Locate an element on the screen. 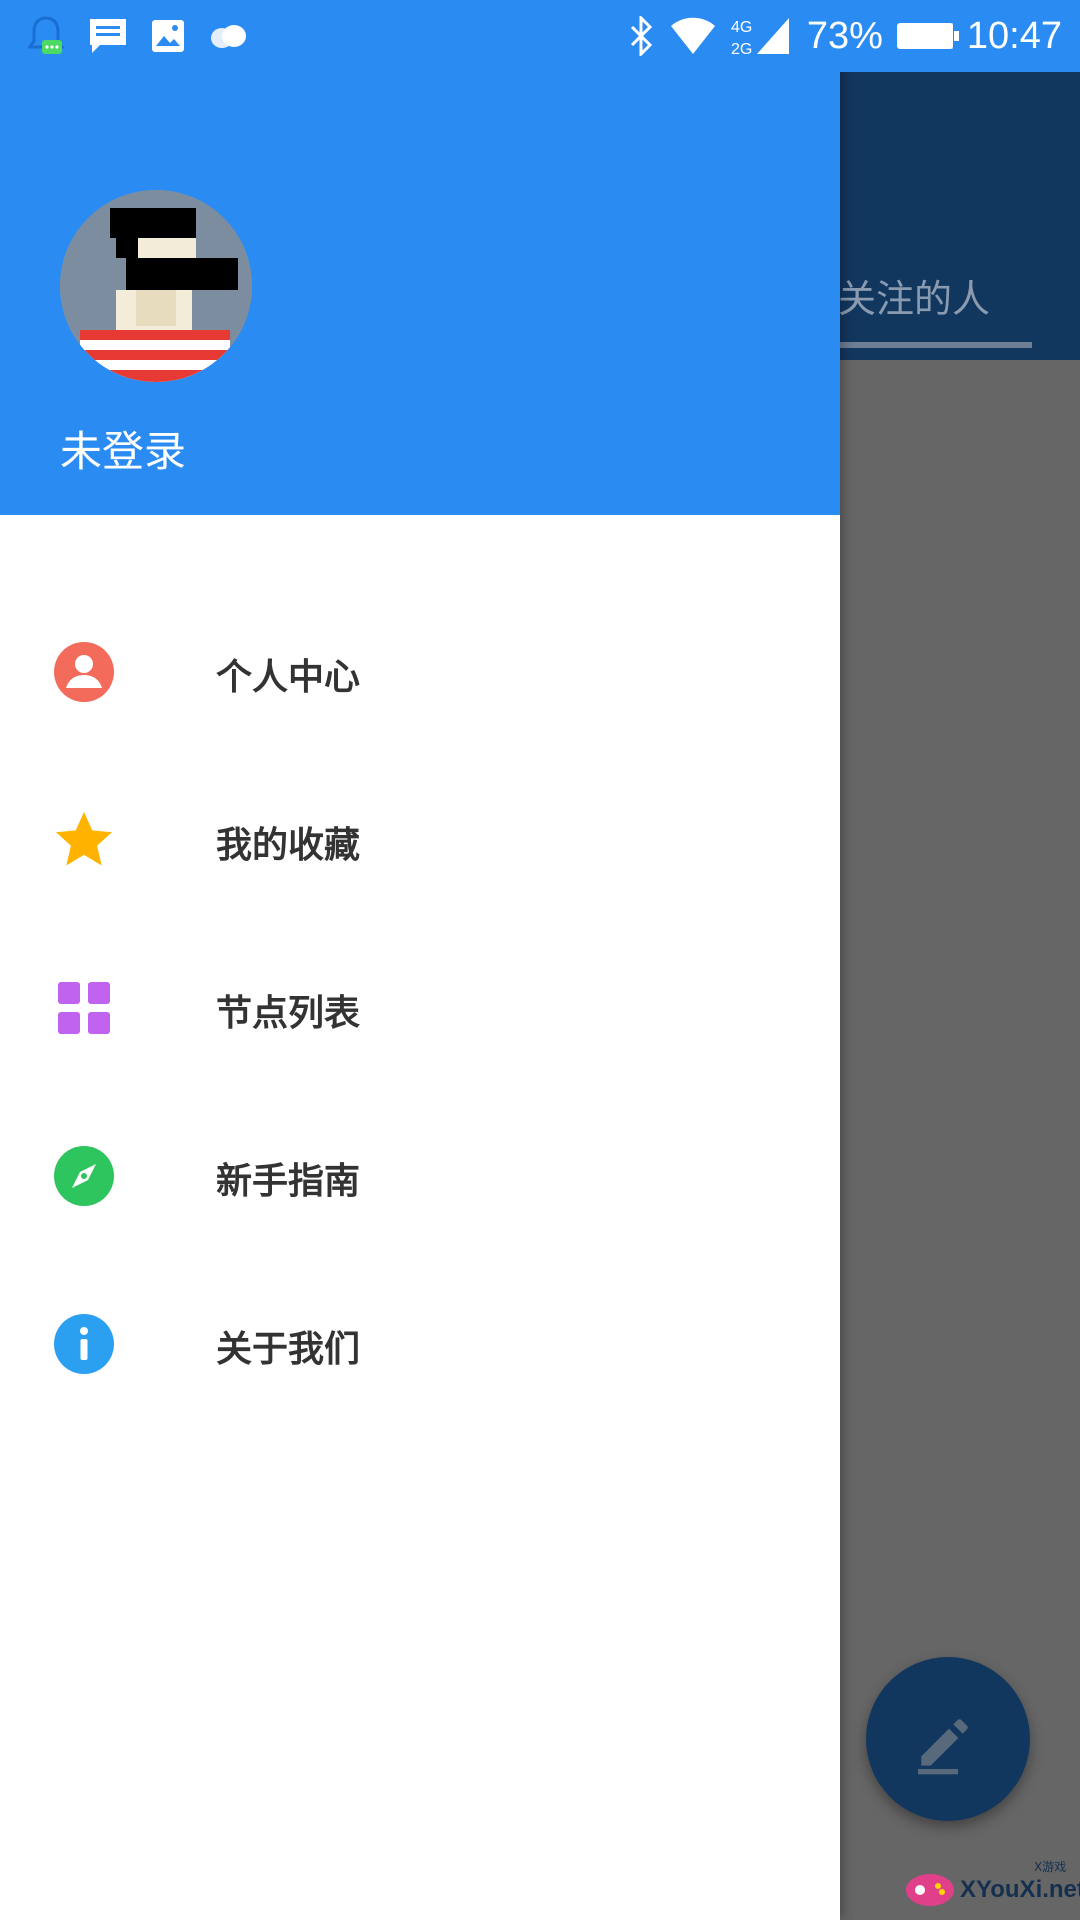  info-icon is located at coordinates (84, 1344).